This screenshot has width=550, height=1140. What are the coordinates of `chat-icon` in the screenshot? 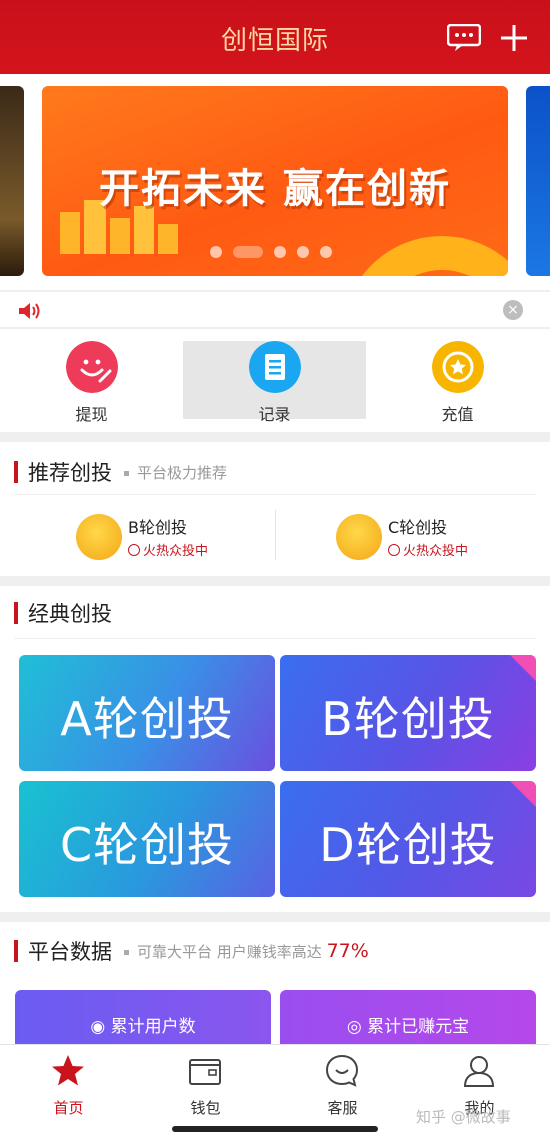 It's located at (342, 1070).